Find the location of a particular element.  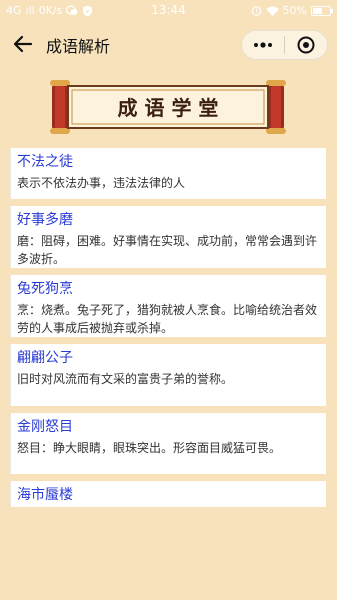

list-item: 翩翩公子 旧时对风流而有文采的富贵子弟的誉称。 is located at coordinates (168, 375).